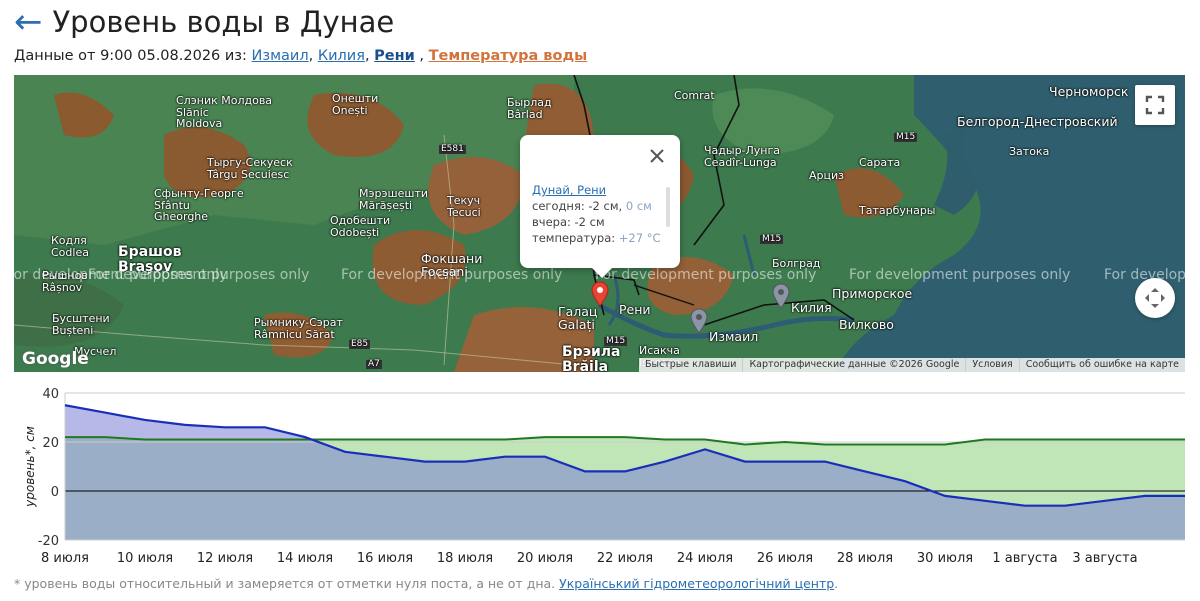 This screenshot has height=601, width=1200. Describe the element at coordinates (508, 56) in the screenshot. I see `link-water-temperature: Температура воды` at that location.